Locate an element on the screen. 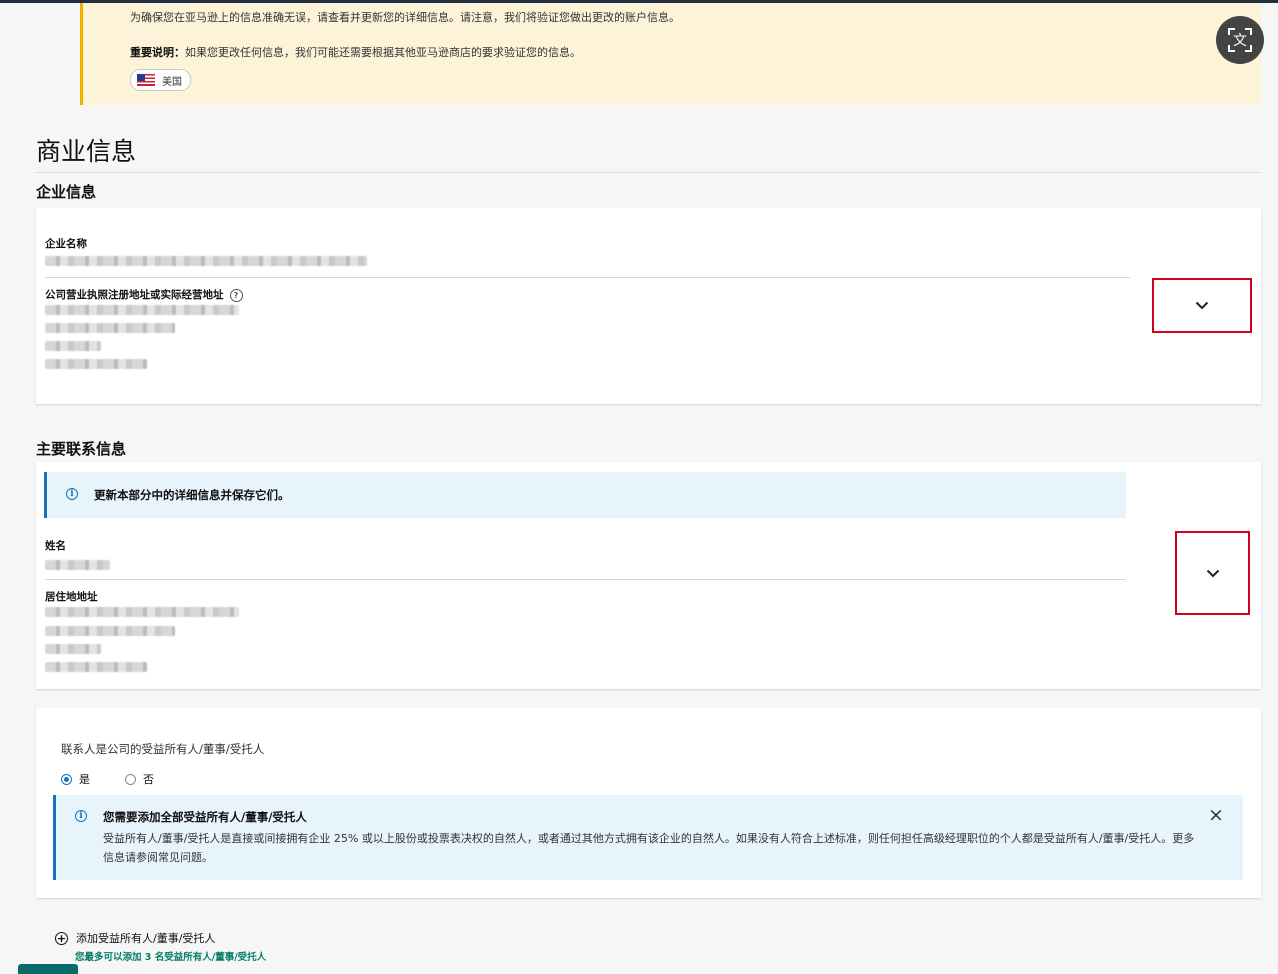  contact-name-label: 姓名 is located at coordinates (55, 546).